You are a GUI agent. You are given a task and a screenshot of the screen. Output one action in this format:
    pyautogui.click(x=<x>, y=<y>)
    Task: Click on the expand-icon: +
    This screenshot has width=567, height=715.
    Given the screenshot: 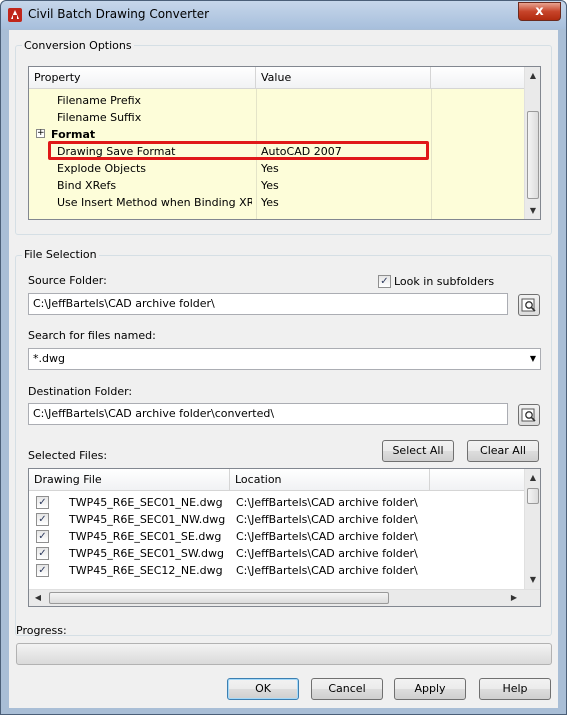 What is the action you would take?
    pyautogui.click(x=40, y=133)
    